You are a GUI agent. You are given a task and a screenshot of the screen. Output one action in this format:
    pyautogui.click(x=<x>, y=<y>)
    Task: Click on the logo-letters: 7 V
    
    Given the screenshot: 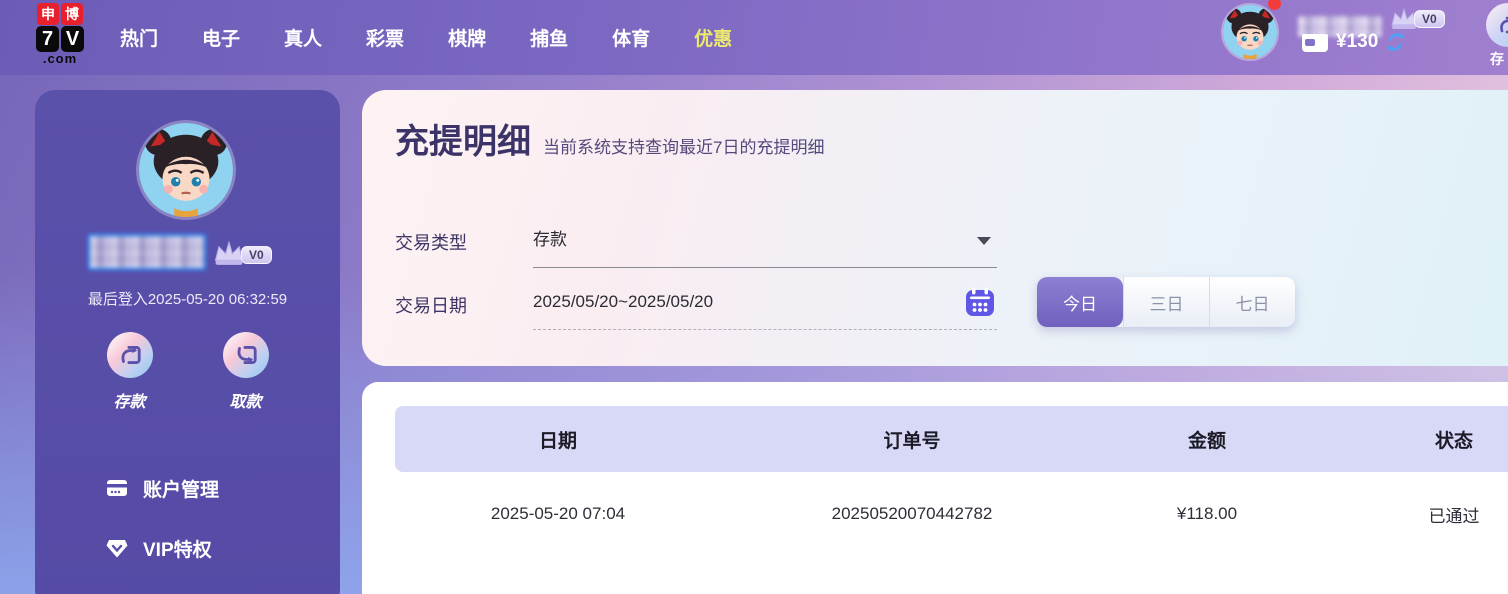 What is the action you would take?
    pyautogui.click(x=60, y=39)
    